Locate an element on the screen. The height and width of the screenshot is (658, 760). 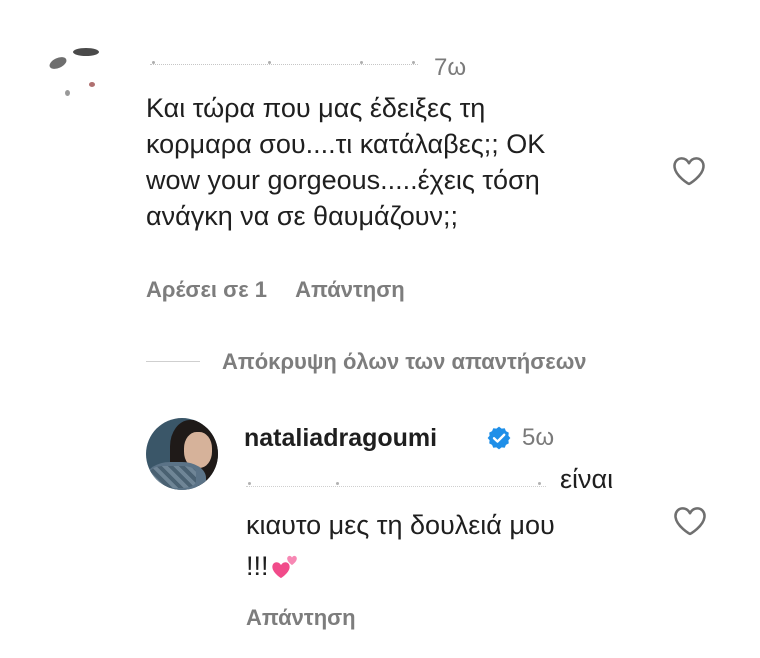
redacted-mention is located at coordinates (396, 486).